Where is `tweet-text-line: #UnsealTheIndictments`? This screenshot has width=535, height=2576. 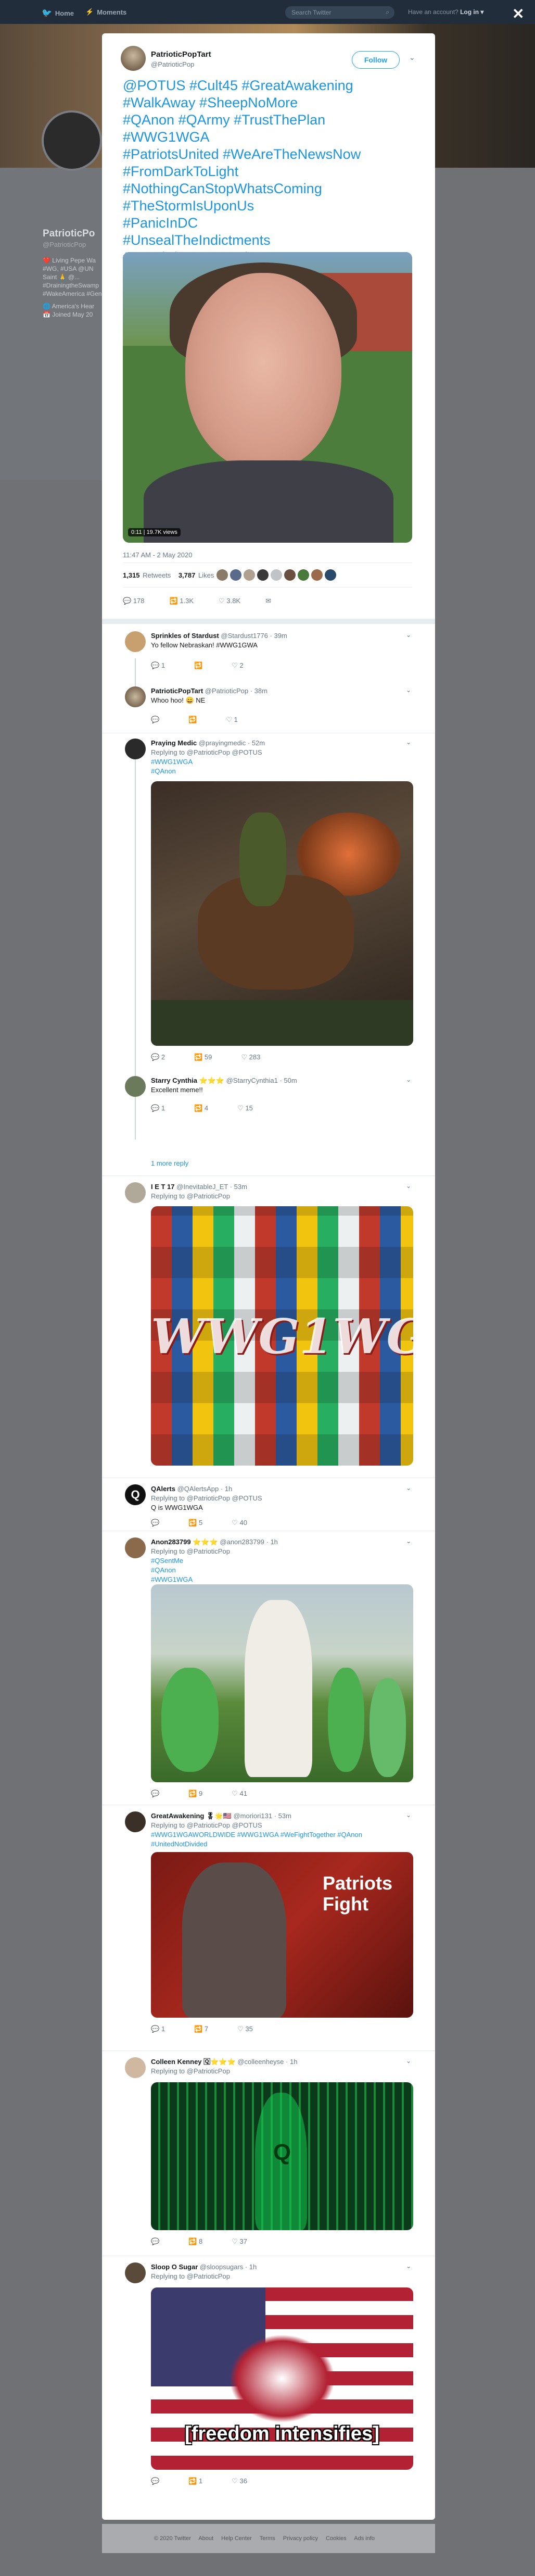 tweet-text-line: #UnsealTheIndictments is located at coordinates (268, 240).